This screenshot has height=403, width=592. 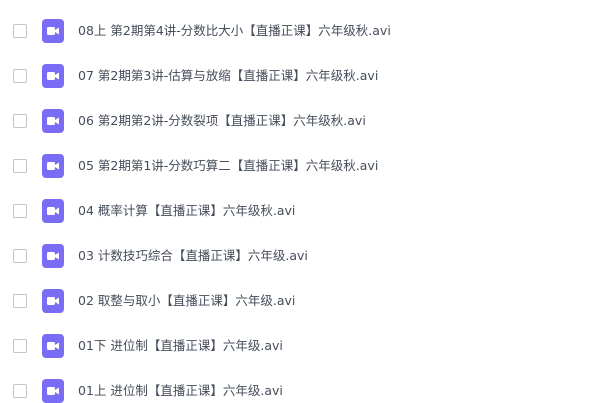 I want to click on file-name: 08上 第2期第4讲-分数比大小【直播正课】六年级秋.avi, so click(x=234, y=31).